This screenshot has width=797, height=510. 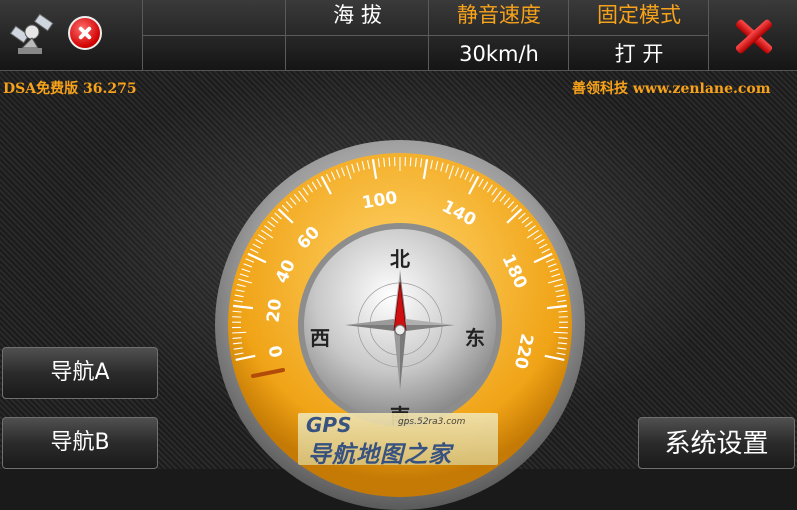 I want to click on nav-a-button: 导航A, so click(x=80, y=373).